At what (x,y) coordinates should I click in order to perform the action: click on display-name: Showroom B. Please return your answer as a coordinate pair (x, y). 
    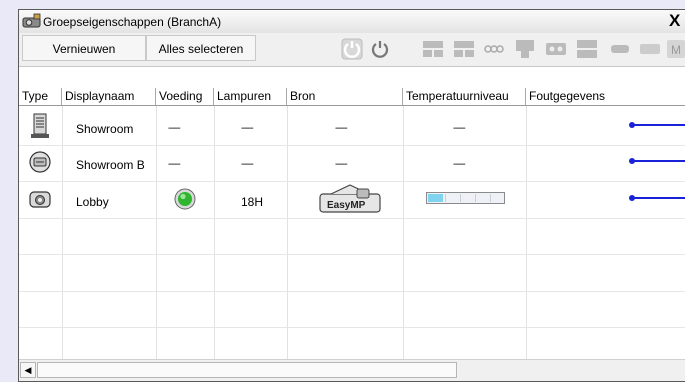
    Looking at the image, I should click on (110, 165).